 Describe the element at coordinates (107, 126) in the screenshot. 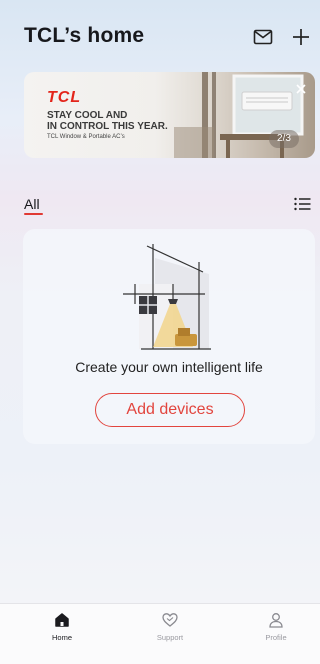

I see `banner-headline-2: IN CONTROL THIS YEAR.` at that location.